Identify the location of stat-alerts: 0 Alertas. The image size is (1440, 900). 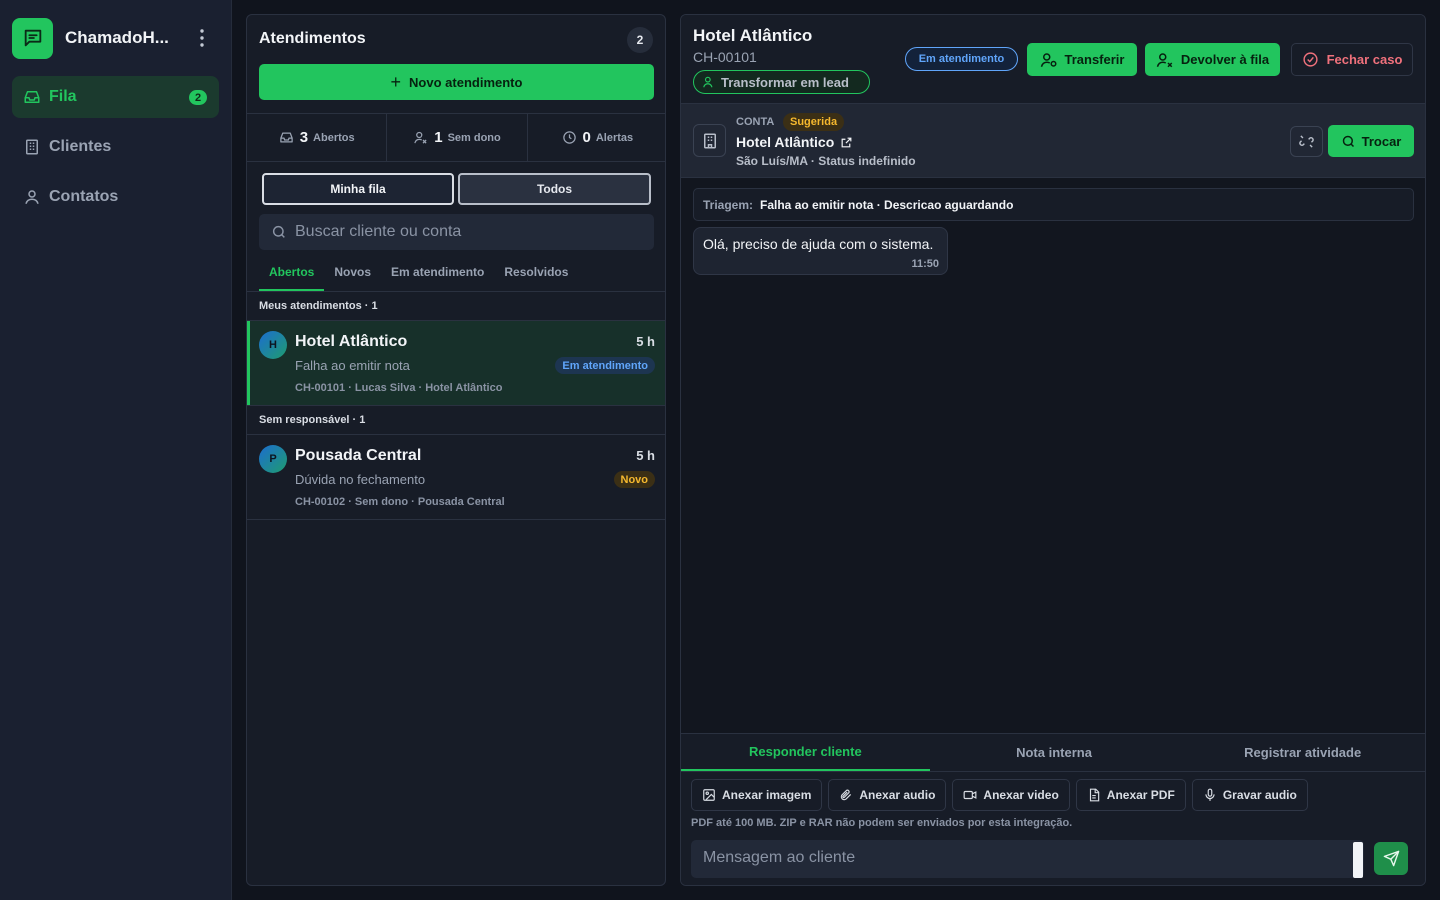
(596, 137).